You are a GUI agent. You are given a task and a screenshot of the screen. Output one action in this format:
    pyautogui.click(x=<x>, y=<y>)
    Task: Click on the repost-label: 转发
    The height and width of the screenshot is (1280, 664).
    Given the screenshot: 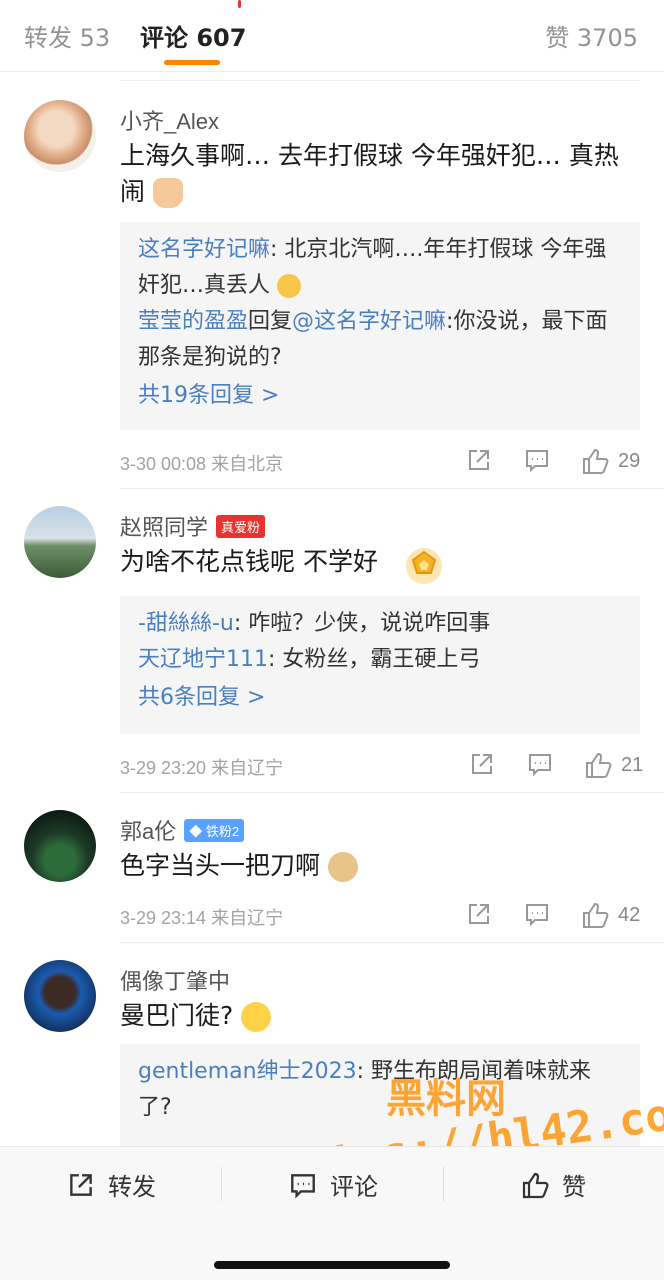 What is the action you would take?
    pyautogui.click(x=132, y=1187)
    